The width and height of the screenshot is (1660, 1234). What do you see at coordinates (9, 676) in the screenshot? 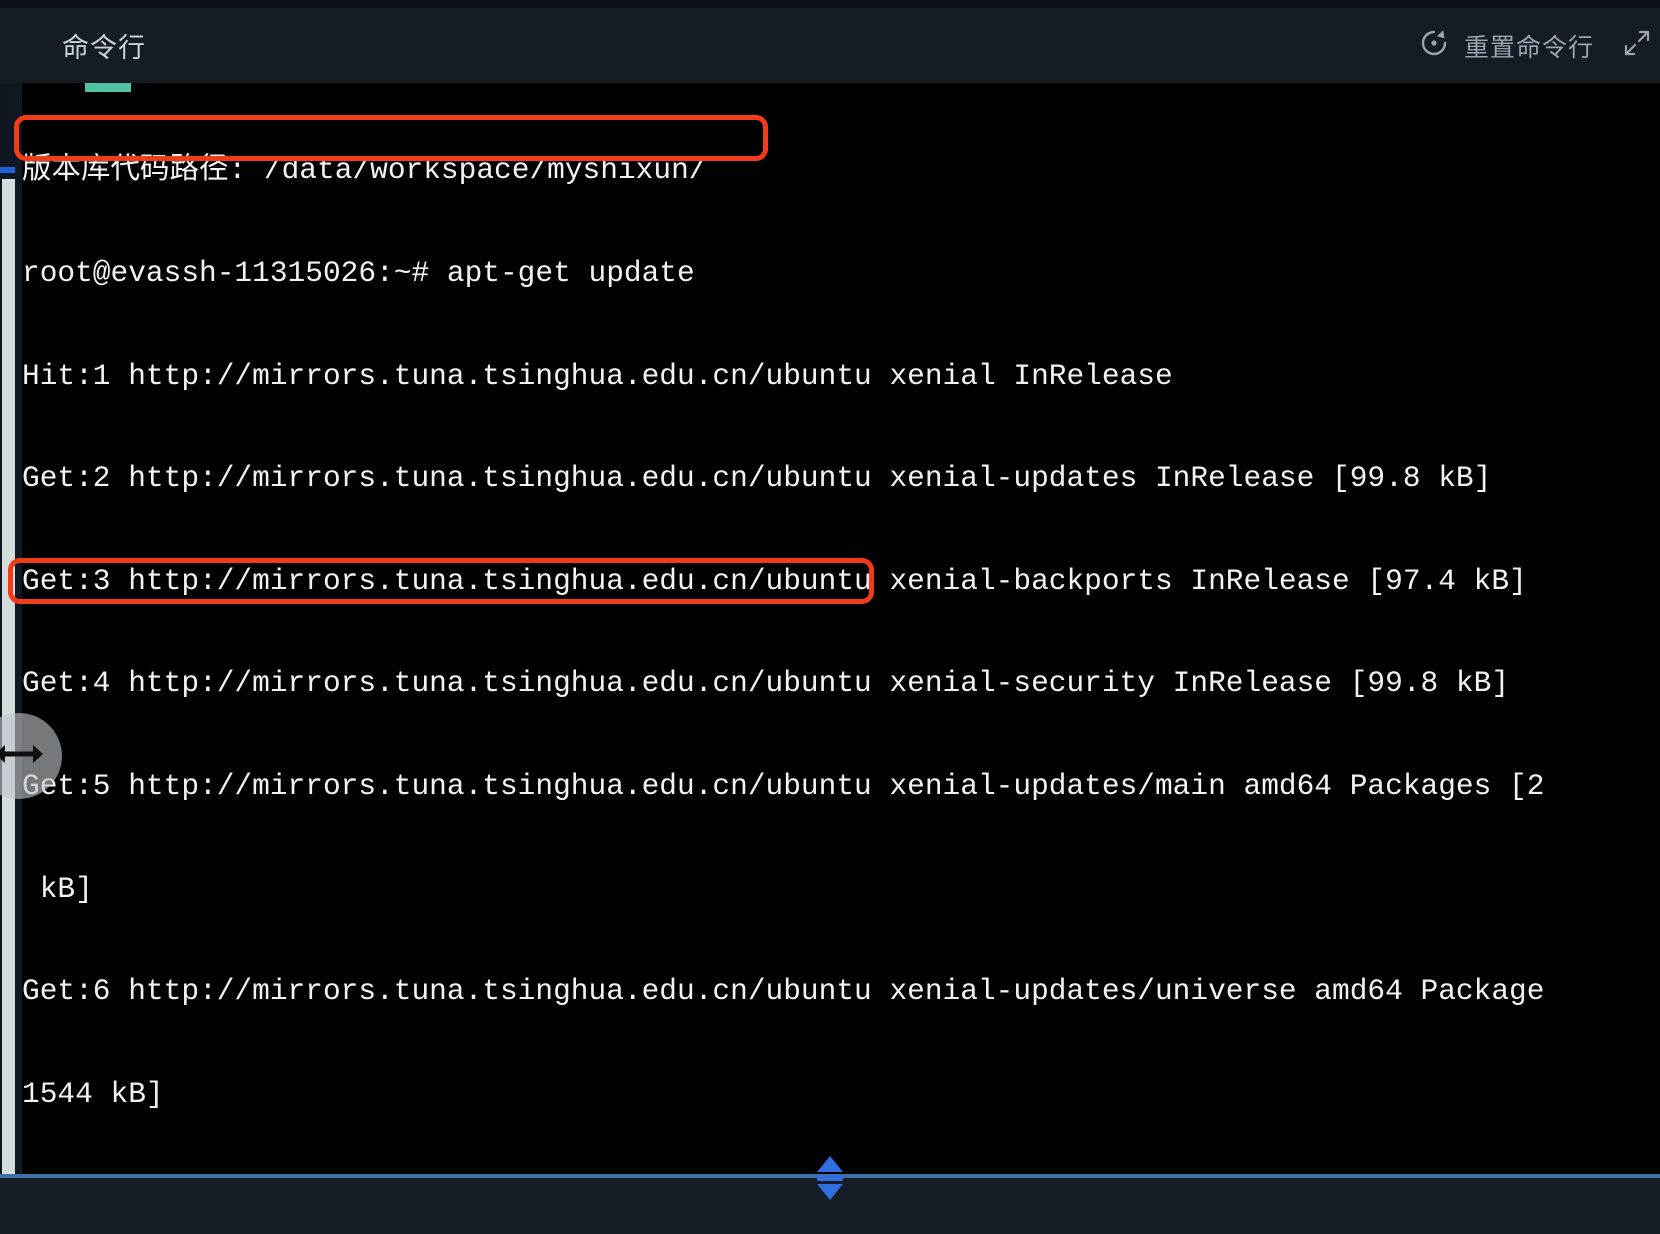
I see `terminal-scrollbar` at bounding box center [9, 676].